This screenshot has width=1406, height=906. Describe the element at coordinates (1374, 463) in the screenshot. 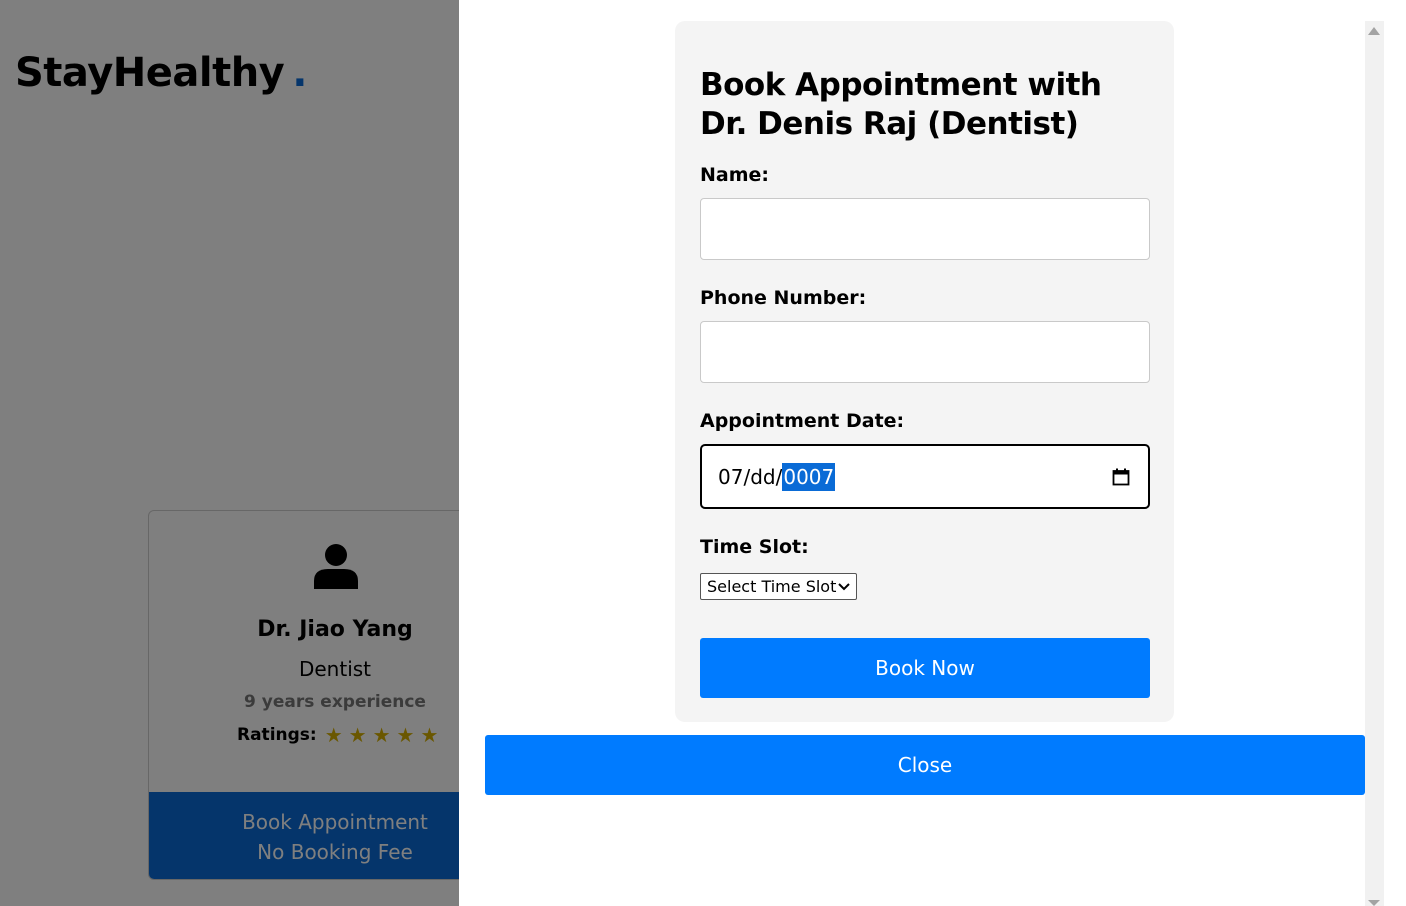

I see `scrollbar` at that location.